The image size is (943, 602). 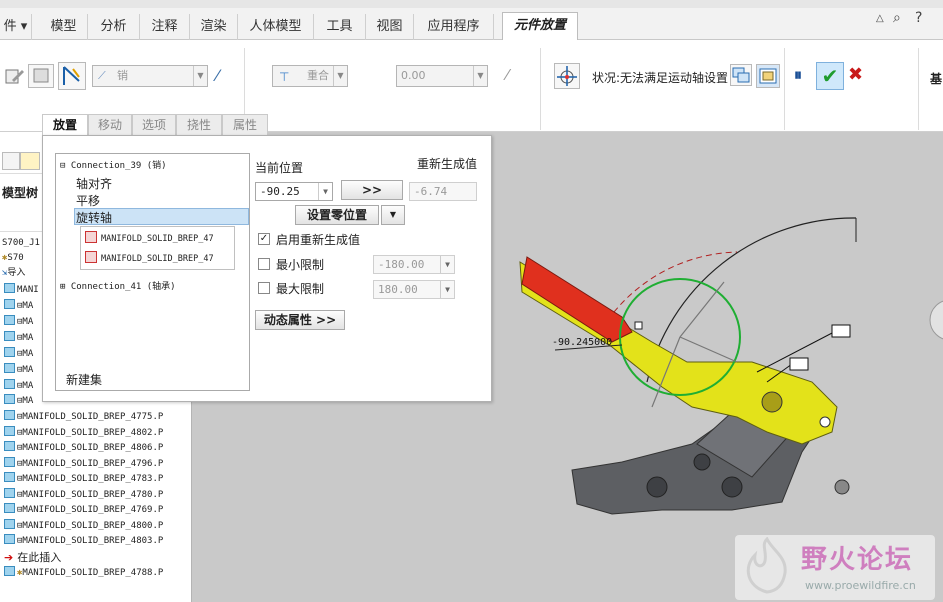 I want to click on tab-manikin: 人体模型, so click(x=276, y=27).